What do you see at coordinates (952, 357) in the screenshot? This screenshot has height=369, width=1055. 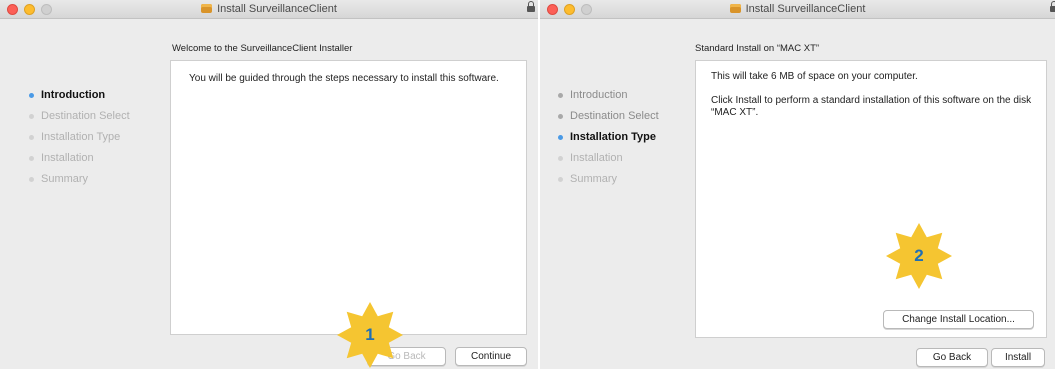 I see `go-back-button: Go Back` at bounding box center [952, 357].